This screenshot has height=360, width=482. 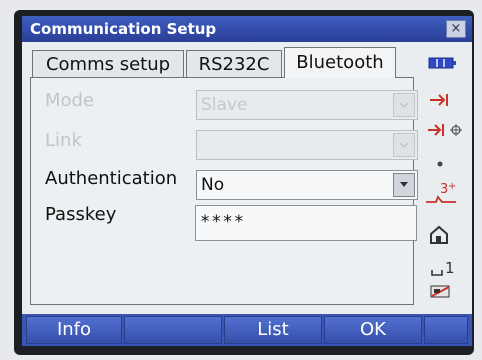 I want to click on ok-softkey: OK, so click(x=373, y=330).